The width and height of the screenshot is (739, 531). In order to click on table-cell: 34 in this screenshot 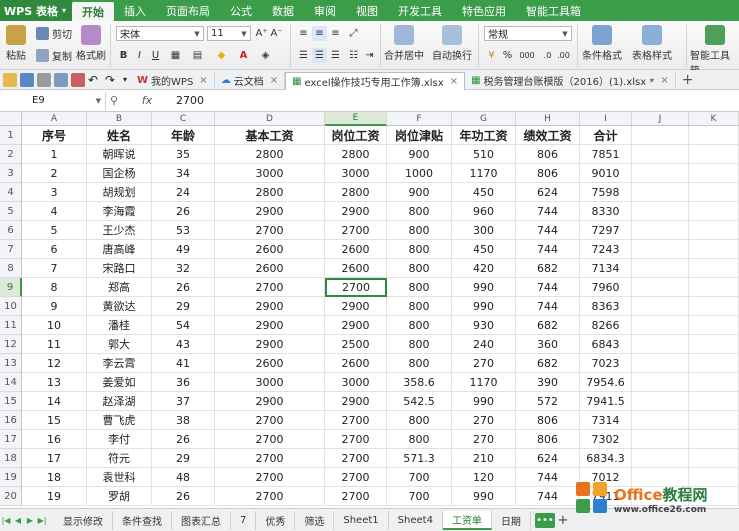, I will do `click(183, 173)`.